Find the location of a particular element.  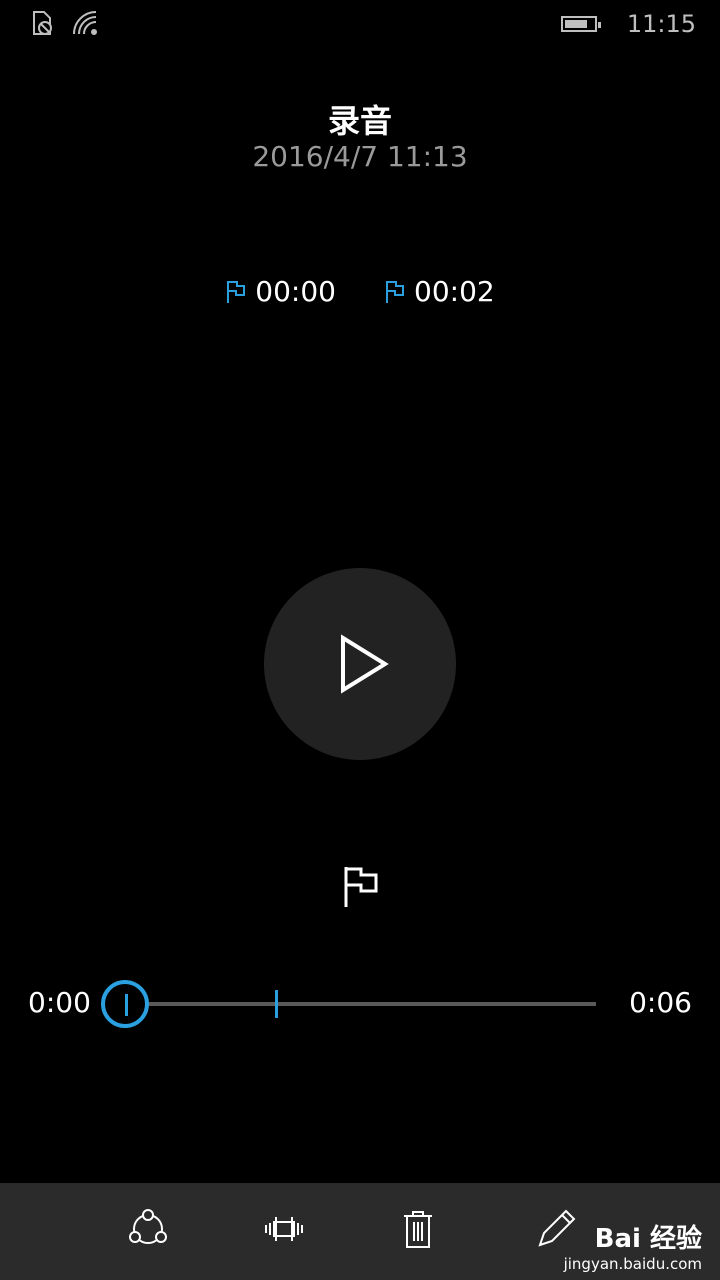

battery-icon is located at coordinates (580, 24).